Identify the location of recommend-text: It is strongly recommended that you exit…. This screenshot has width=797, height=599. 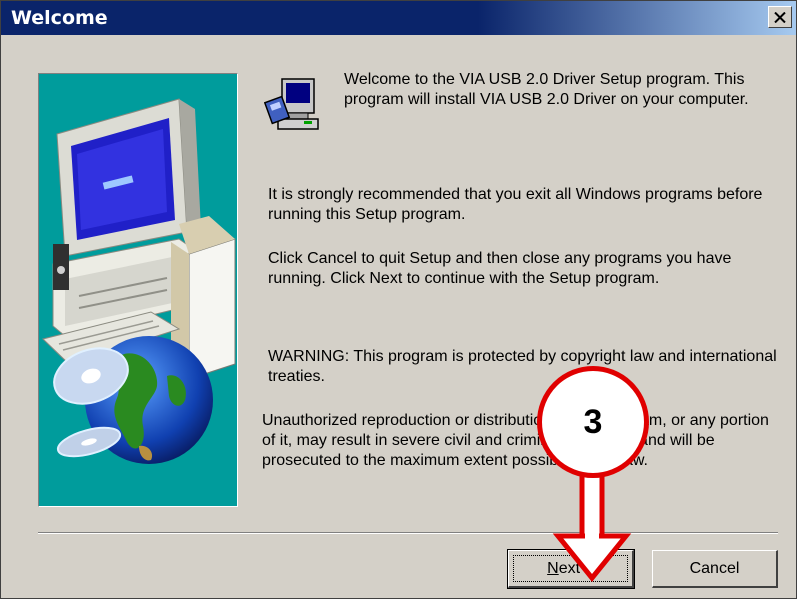
(515, 204).